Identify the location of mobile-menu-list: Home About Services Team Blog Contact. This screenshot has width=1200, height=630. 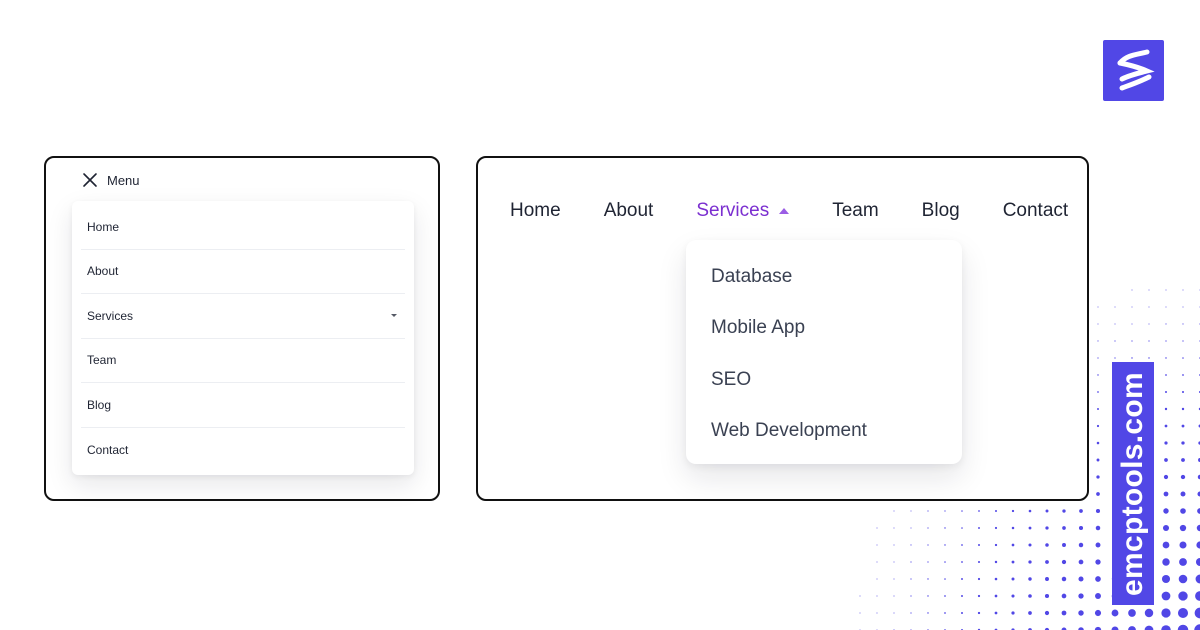
(243, 338).